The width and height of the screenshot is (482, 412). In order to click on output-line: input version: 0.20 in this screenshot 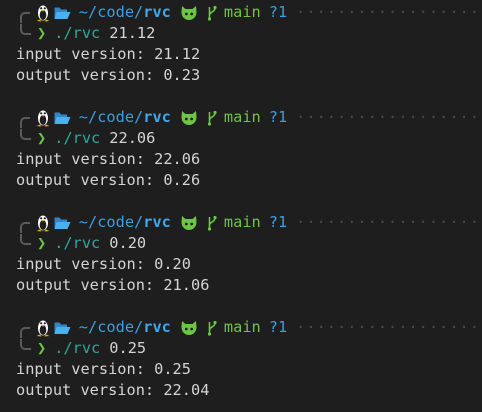, I will do `click(103, 264)`.